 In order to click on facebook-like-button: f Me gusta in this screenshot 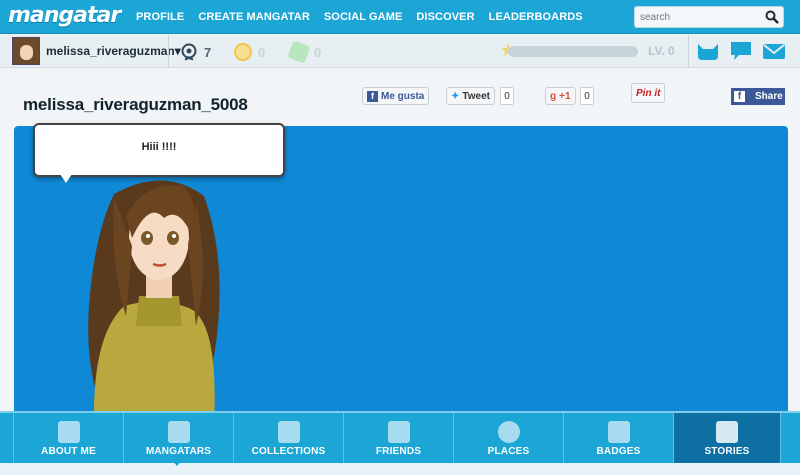, I will do `click(396, 96)`.